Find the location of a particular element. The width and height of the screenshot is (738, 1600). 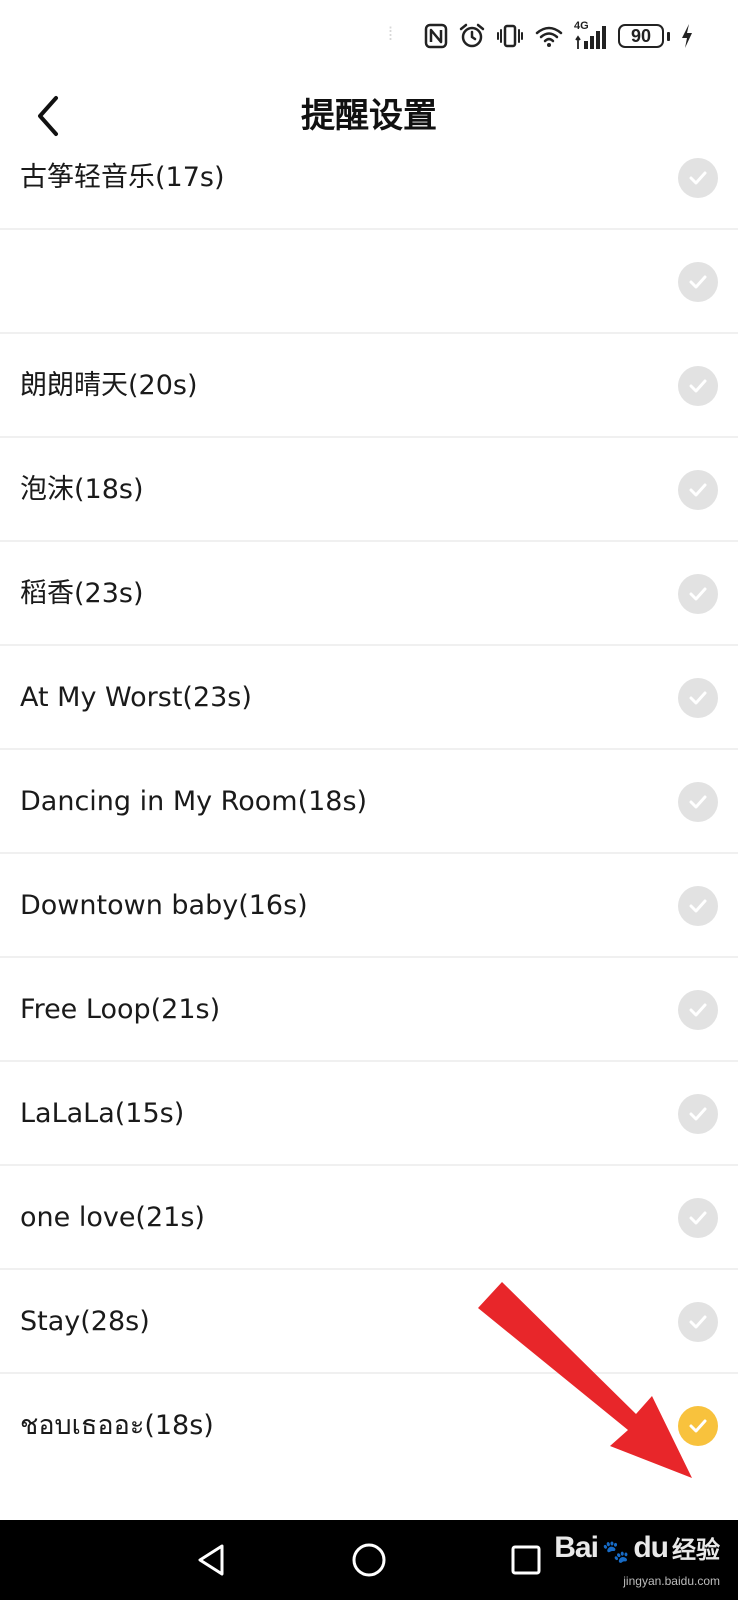

back-button is located at coordinates (48, 116).